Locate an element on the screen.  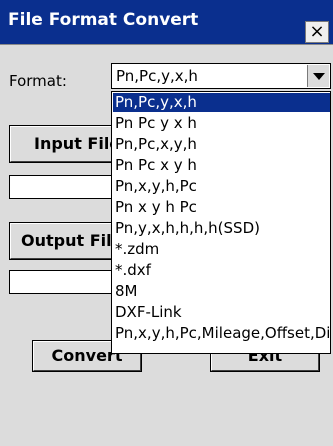
title-bar: File Format Convert × is located at coordinates (166, 22).